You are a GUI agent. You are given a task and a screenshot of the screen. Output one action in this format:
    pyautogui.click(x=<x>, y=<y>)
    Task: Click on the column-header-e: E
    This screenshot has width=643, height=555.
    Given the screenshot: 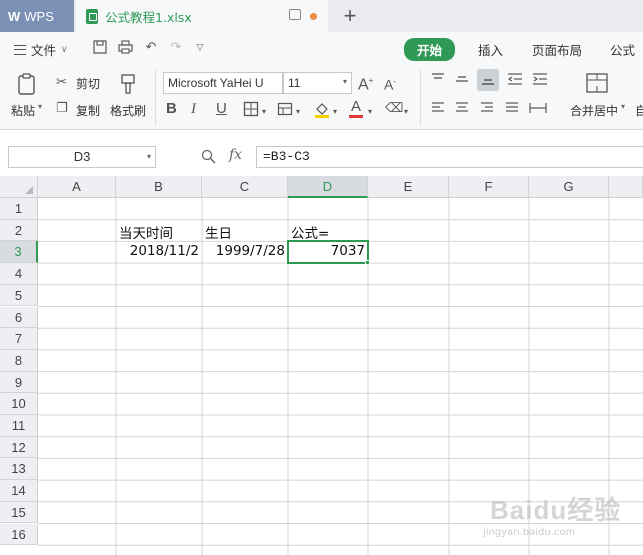 What is the action you would take?
    pyautogui.click(x=408, y=187)
    